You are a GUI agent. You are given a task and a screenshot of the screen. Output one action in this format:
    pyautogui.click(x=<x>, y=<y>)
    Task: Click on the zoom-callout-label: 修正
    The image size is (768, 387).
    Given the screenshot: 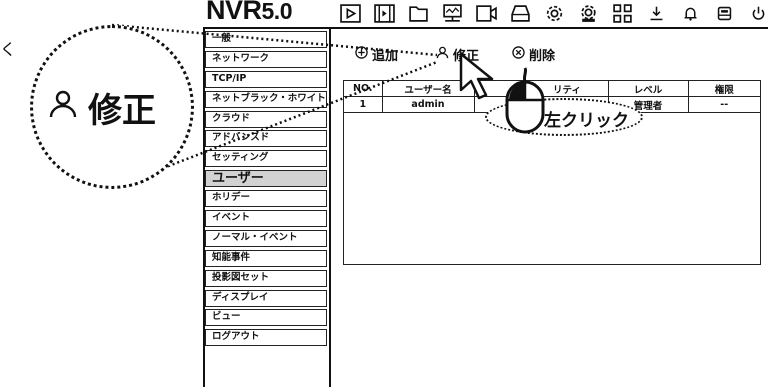 What is the action you would take?
    pyautogui.click(x=102, y=107)
    